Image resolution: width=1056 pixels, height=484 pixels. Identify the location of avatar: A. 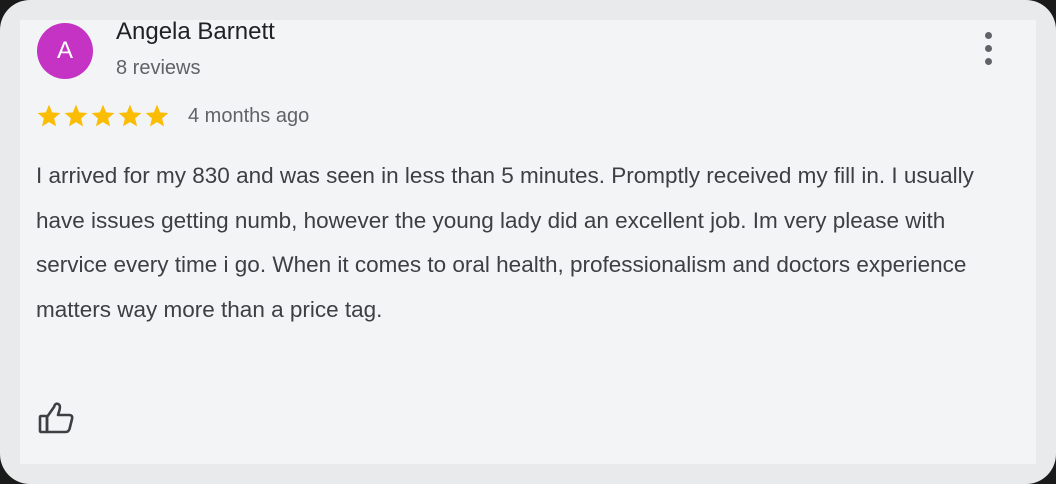
(65, 51).